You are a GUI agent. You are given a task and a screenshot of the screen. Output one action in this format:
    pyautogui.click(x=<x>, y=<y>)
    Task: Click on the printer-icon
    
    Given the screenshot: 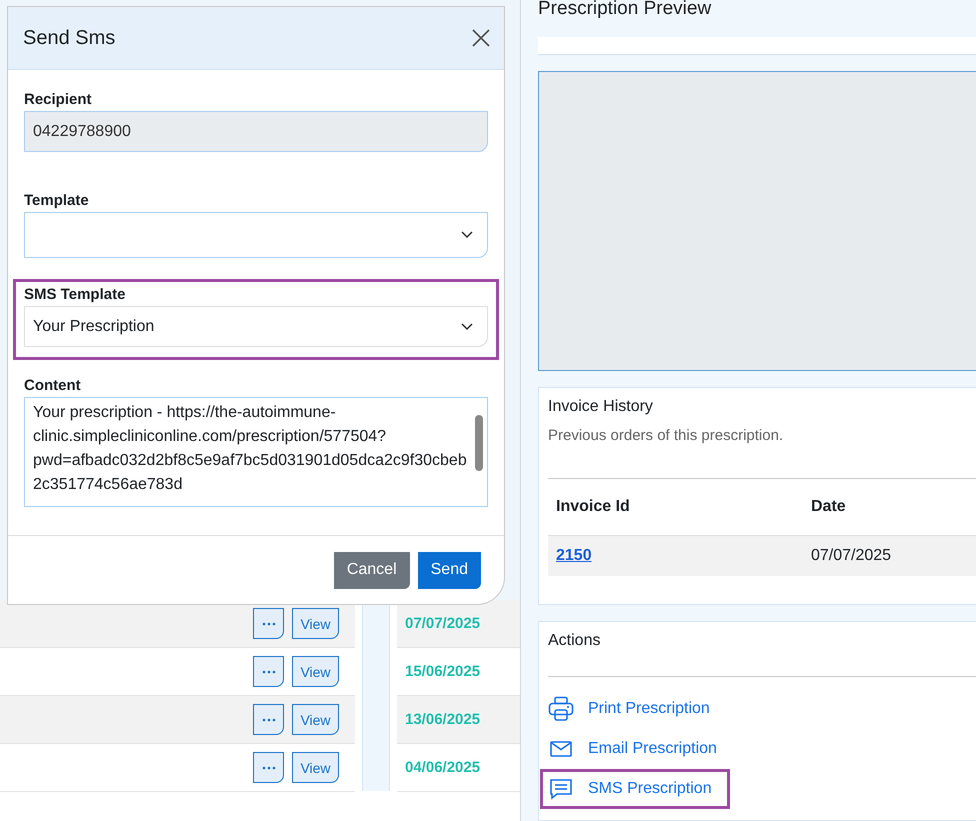 What is the action you would take?
    pyautogui.click(x=561, y=709)
    